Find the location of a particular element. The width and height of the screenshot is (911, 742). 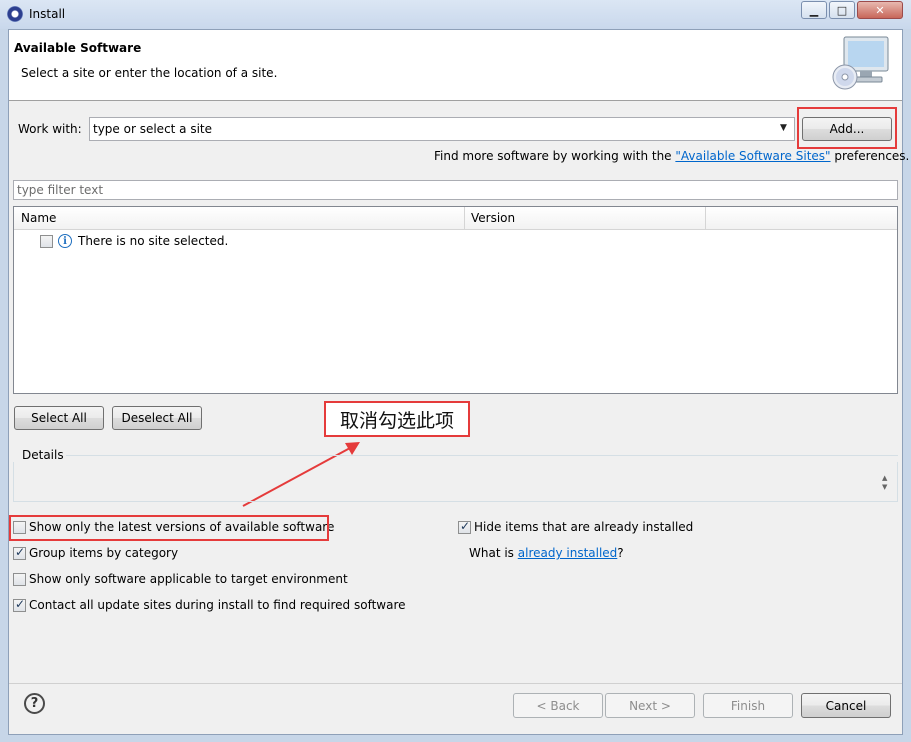

table-header is located at coordinates (455, 218).